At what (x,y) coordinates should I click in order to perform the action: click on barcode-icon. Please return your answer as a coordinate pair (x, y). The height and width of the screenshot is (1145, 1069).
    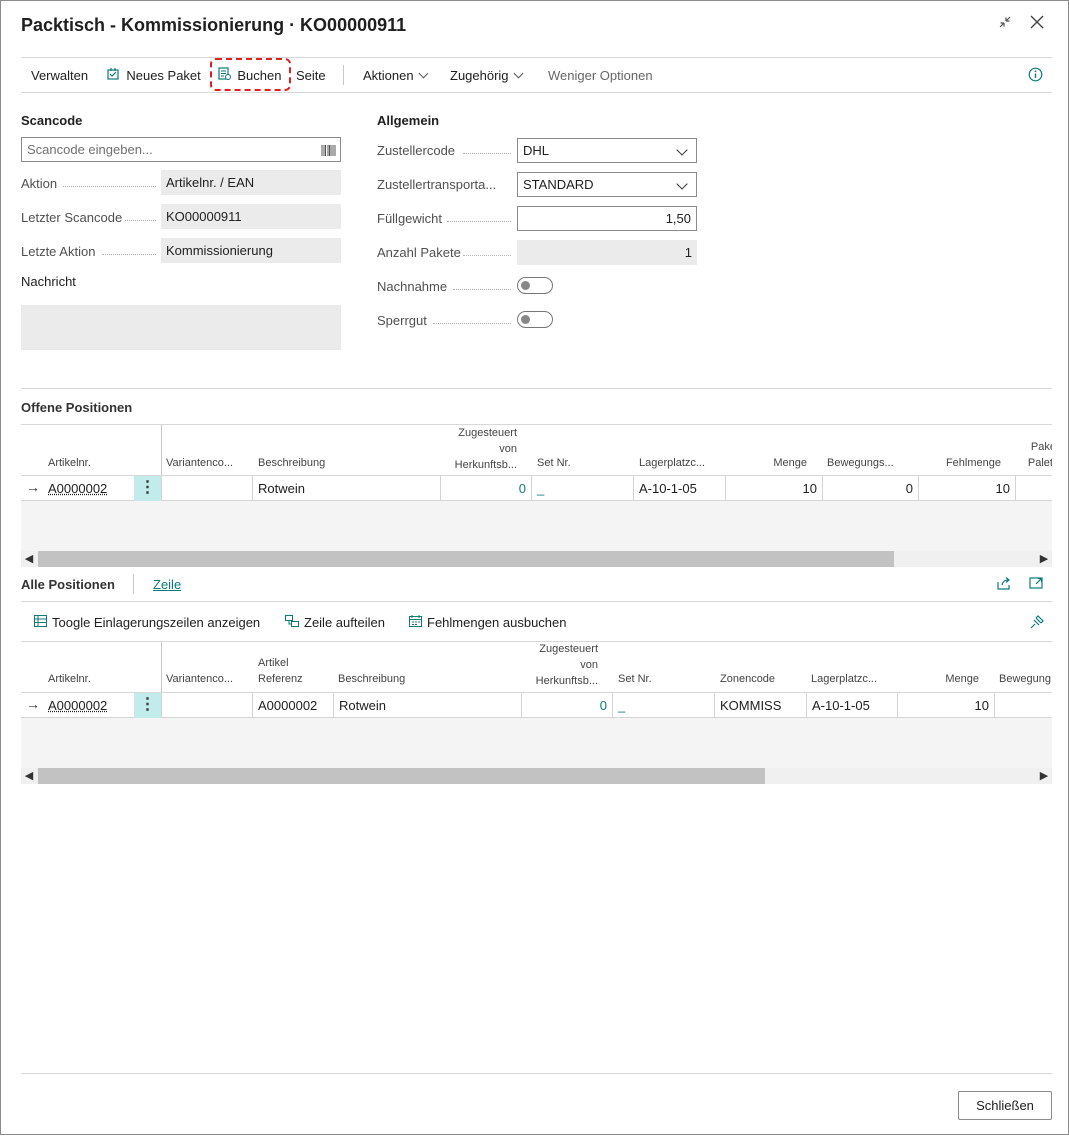
    Looking at the image, I should click on (328, 151).